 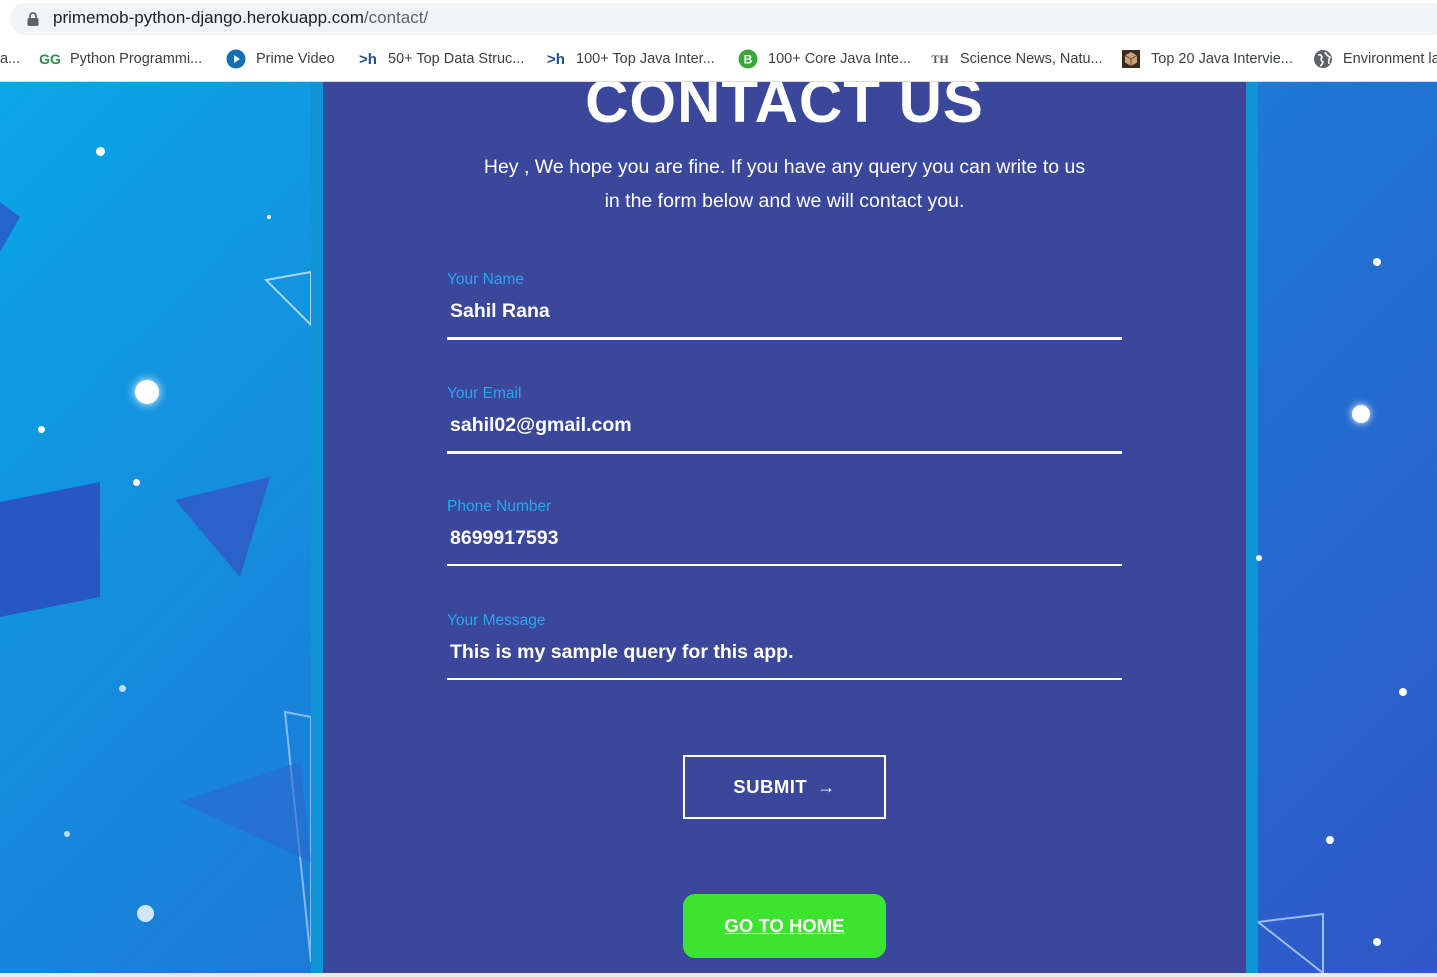 I want to click on submit-label: SUBMIT, so click(x=770, y=786).